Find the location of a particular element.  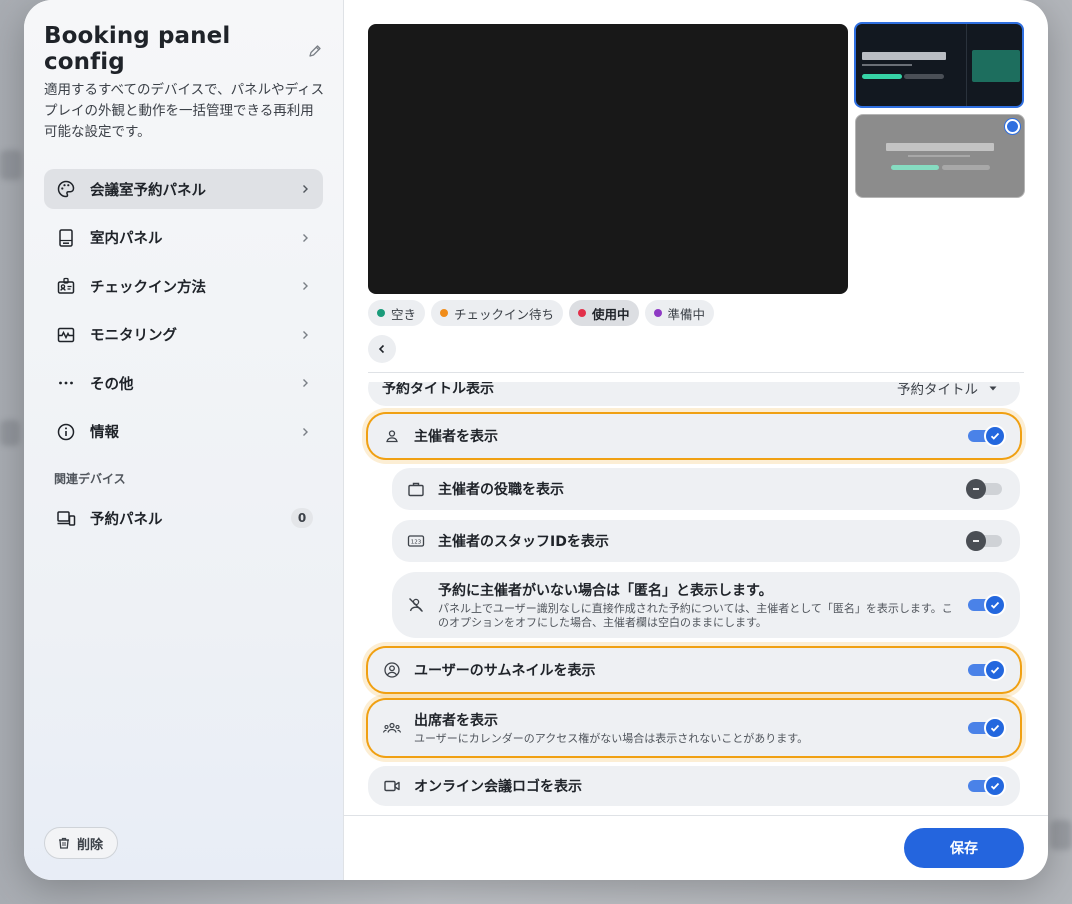

svg-text: 123 is located at coordinates (416, 542).